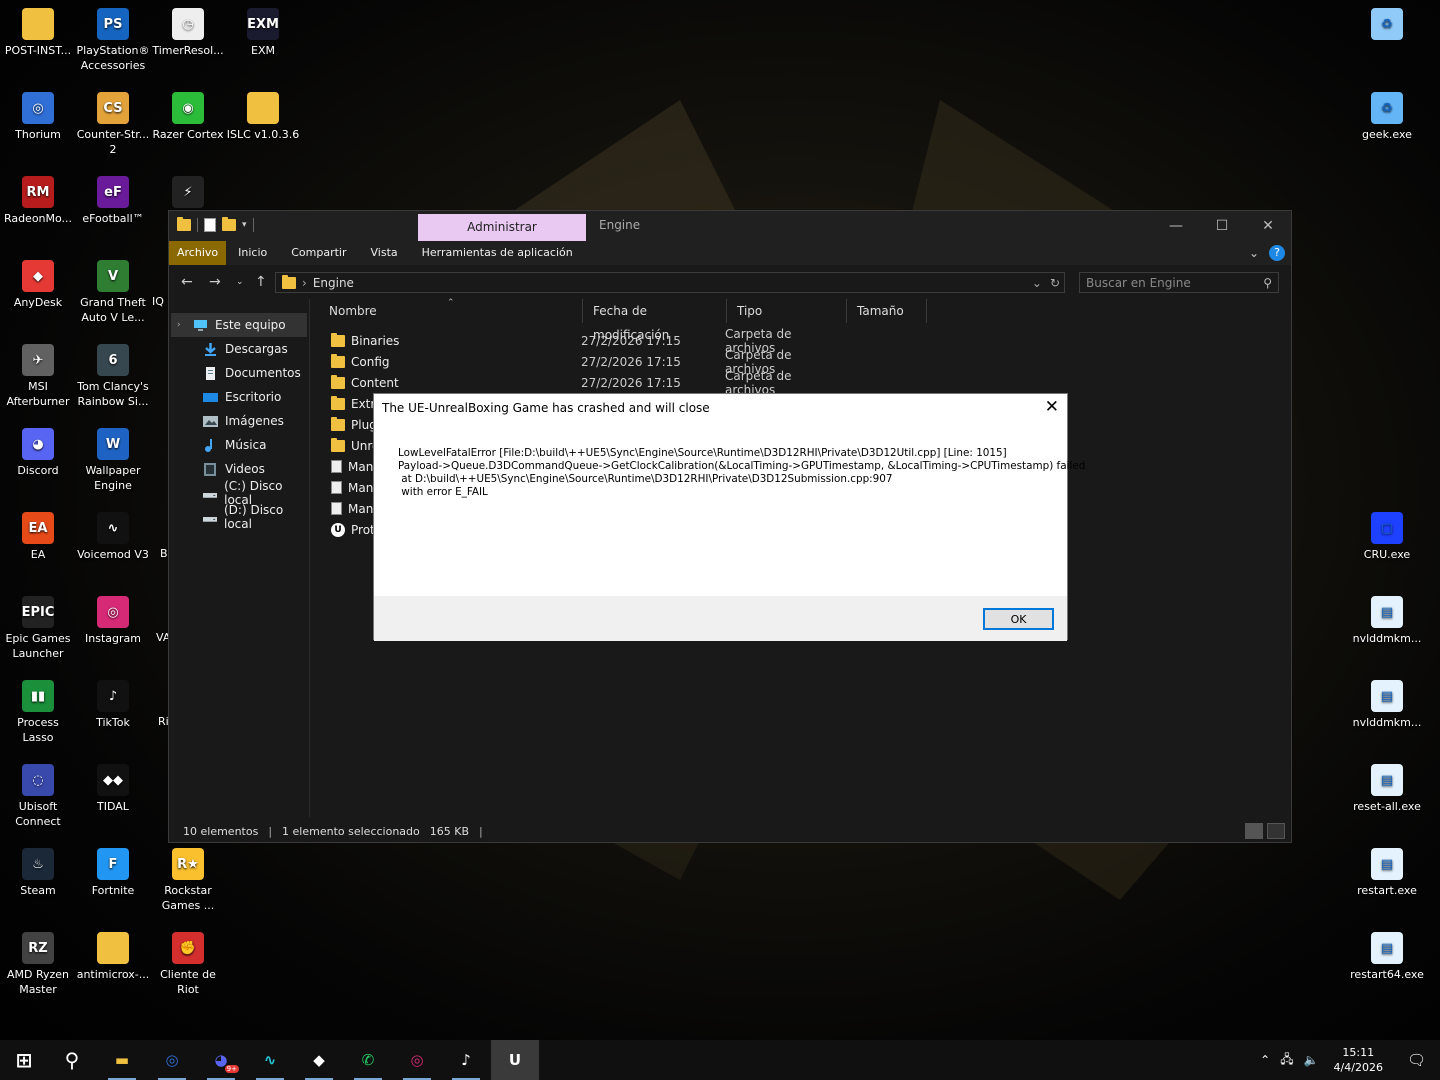  What do you see at coordinates (239, 469) in the screenshot?
I see `nav-videos: Videos` at bounding box center [239, 469].